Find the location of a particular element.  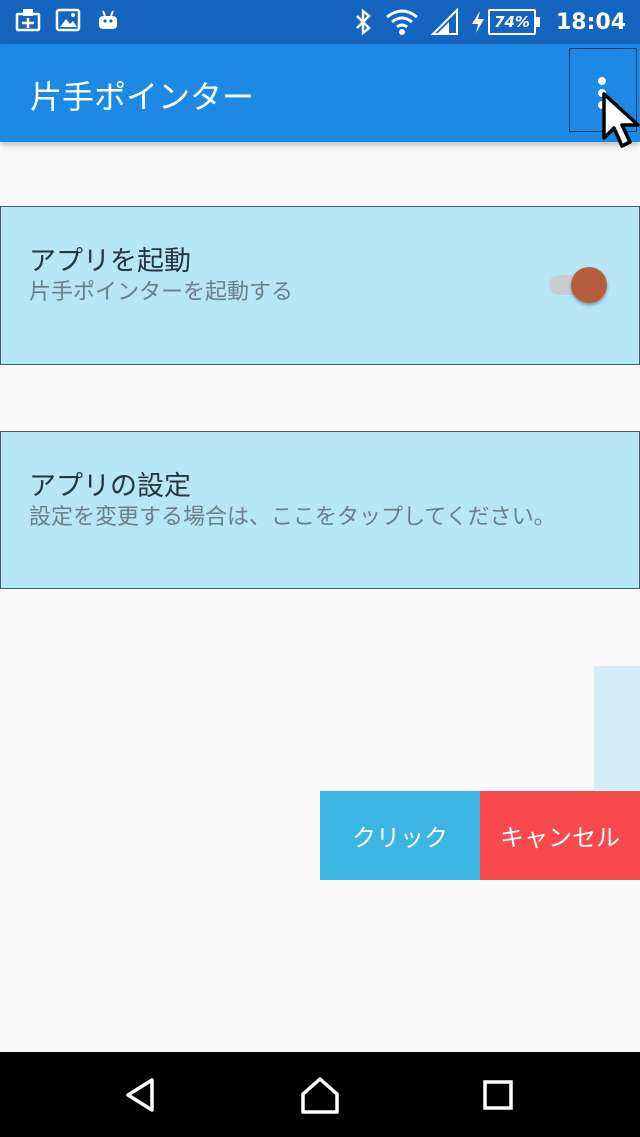

settings-card-subtitle: 設定を変更する場合は、ここをタップしてください。 is located at coordinates (292, 517).